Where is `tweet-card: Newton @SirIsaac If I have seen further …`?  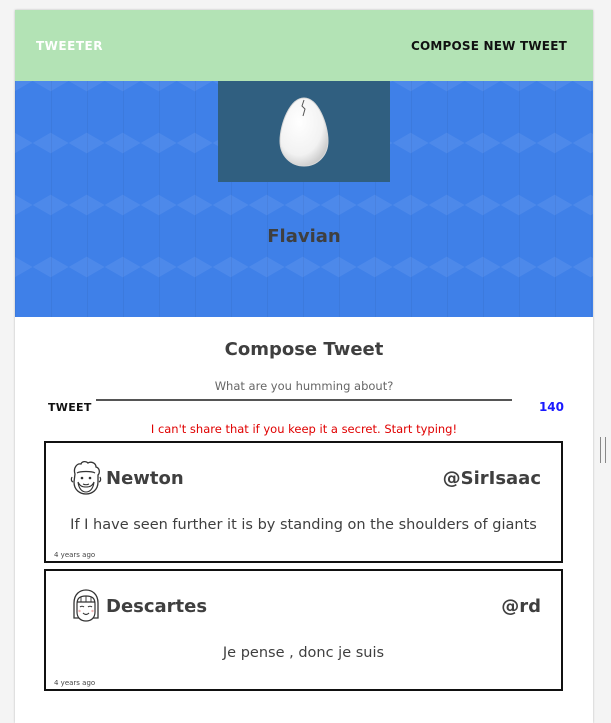
tweet-card: Newton @SirIsaac If I have seen further … is located at coordinates (303, 502).